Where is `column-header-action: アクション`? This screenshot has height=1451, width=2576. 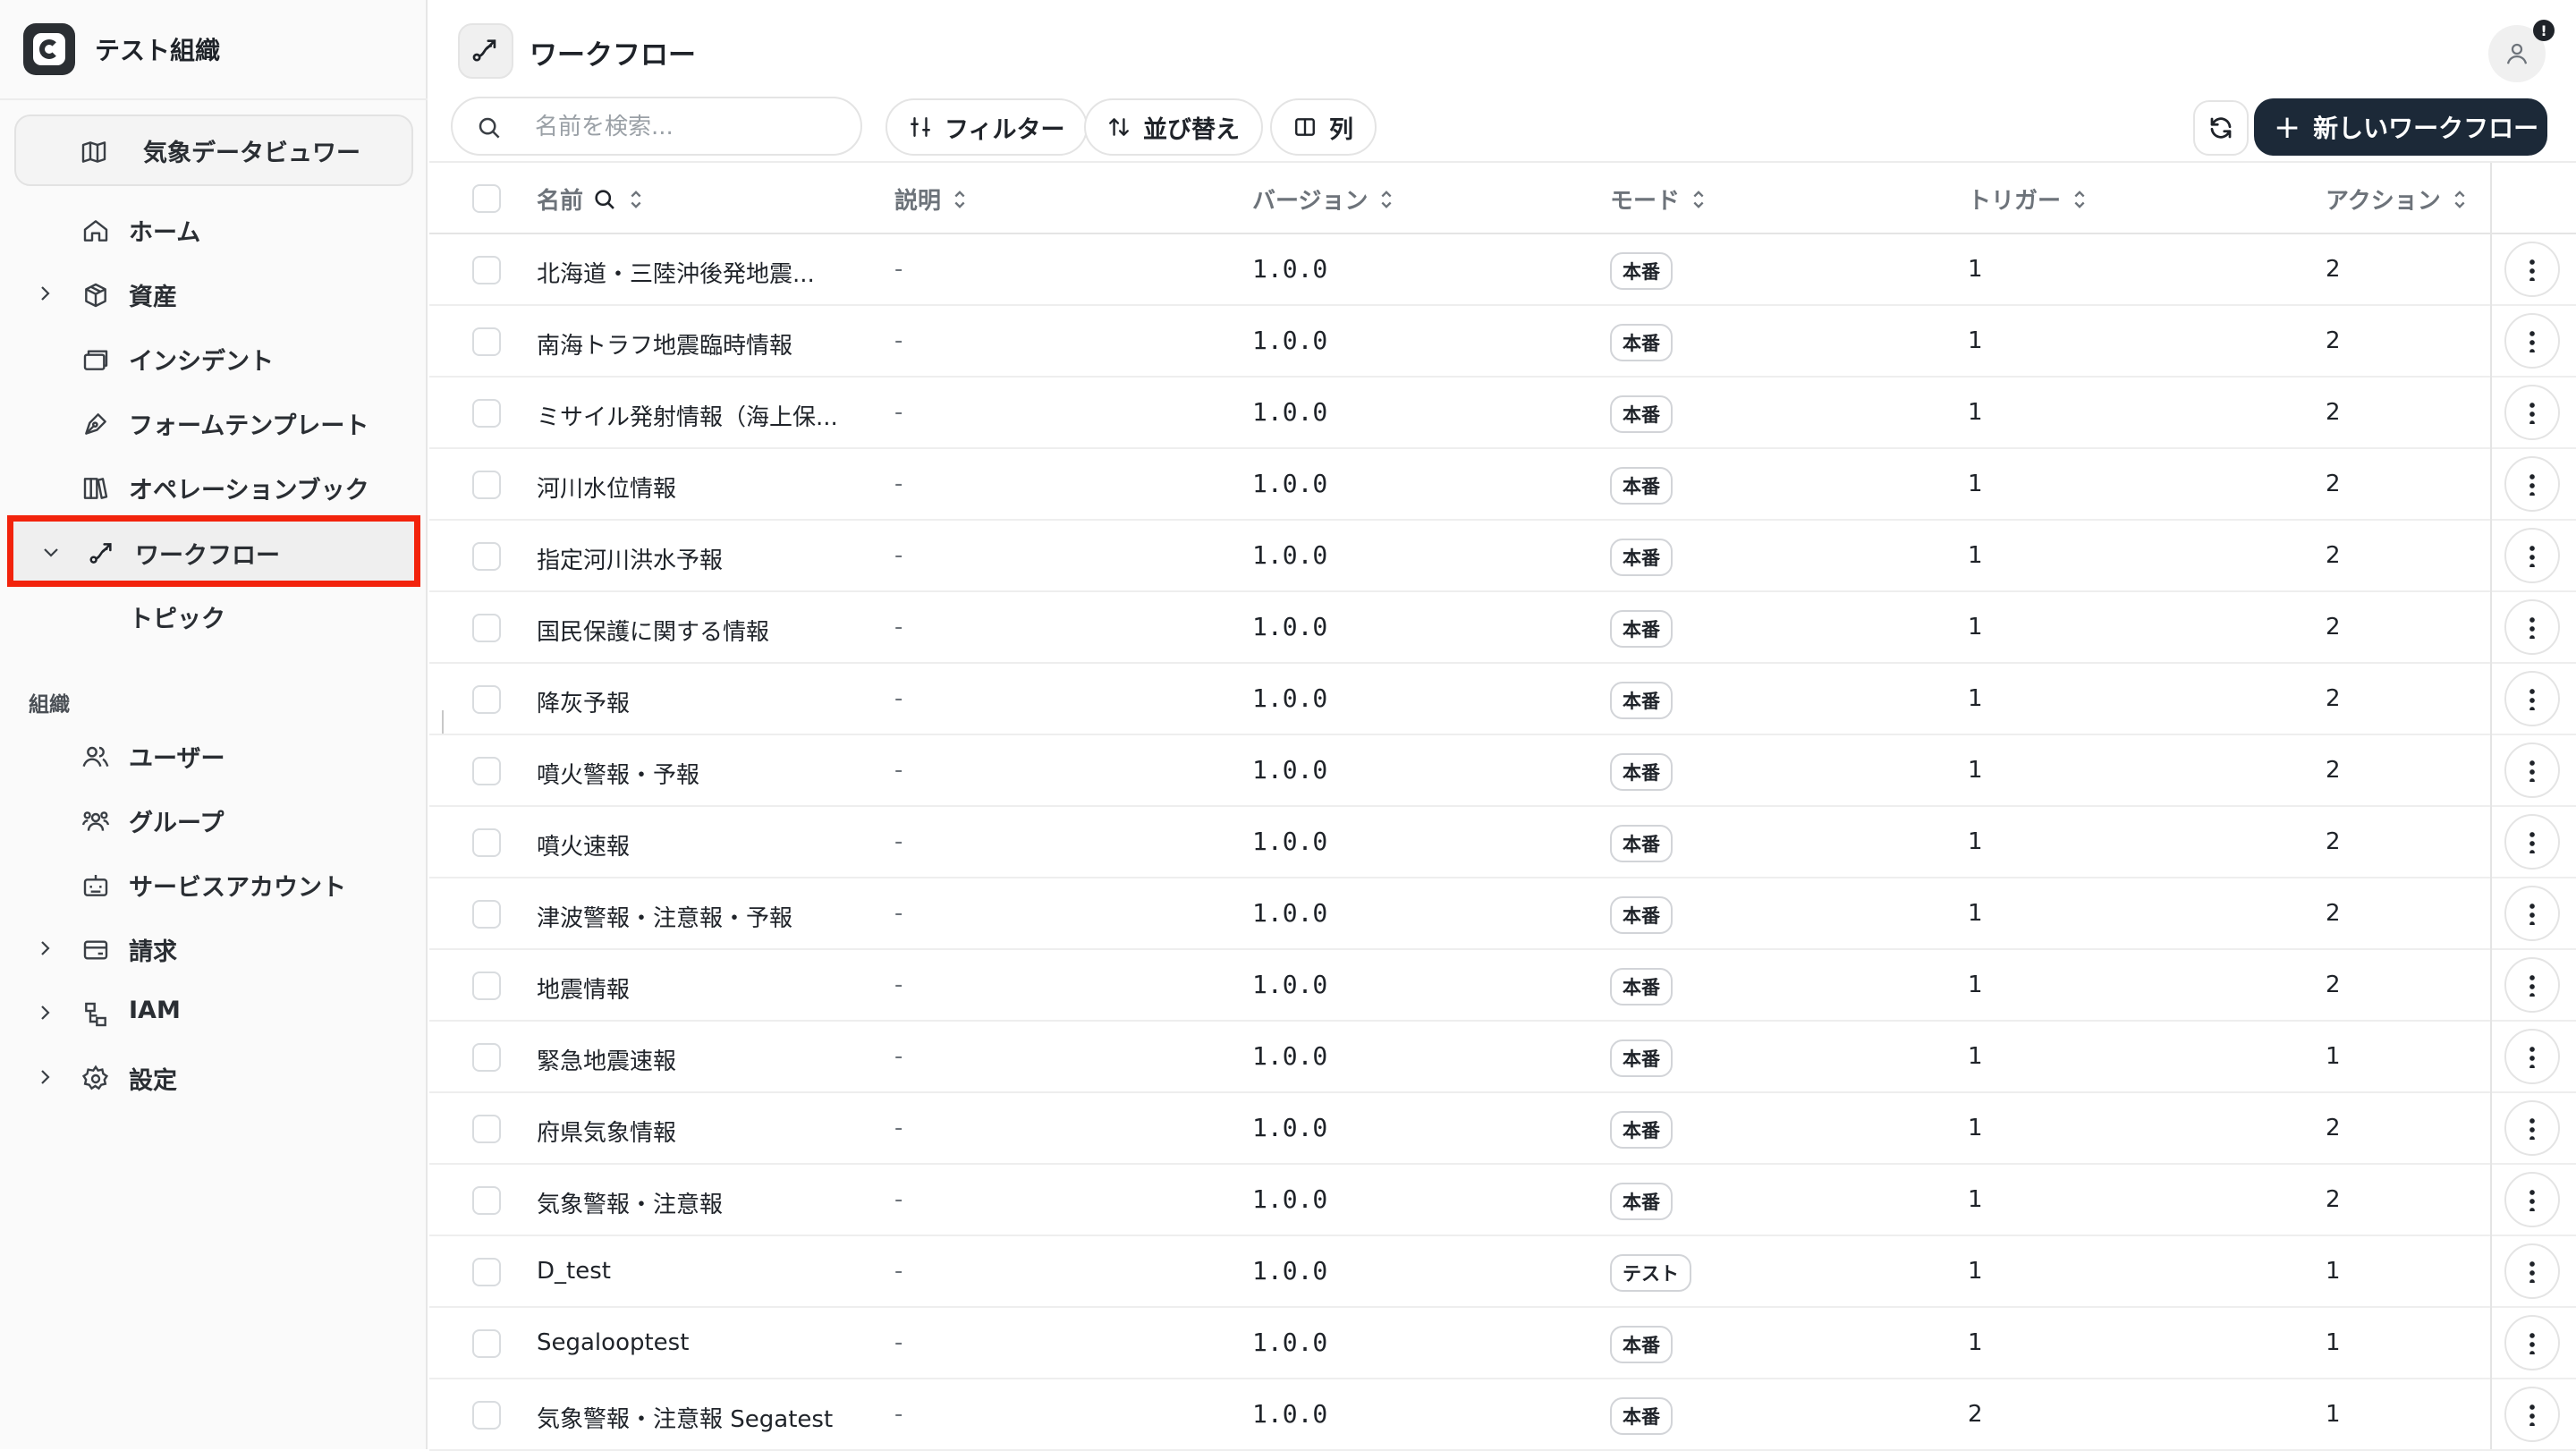 column-header-action: アクション is located at coordinates (2397, 199).